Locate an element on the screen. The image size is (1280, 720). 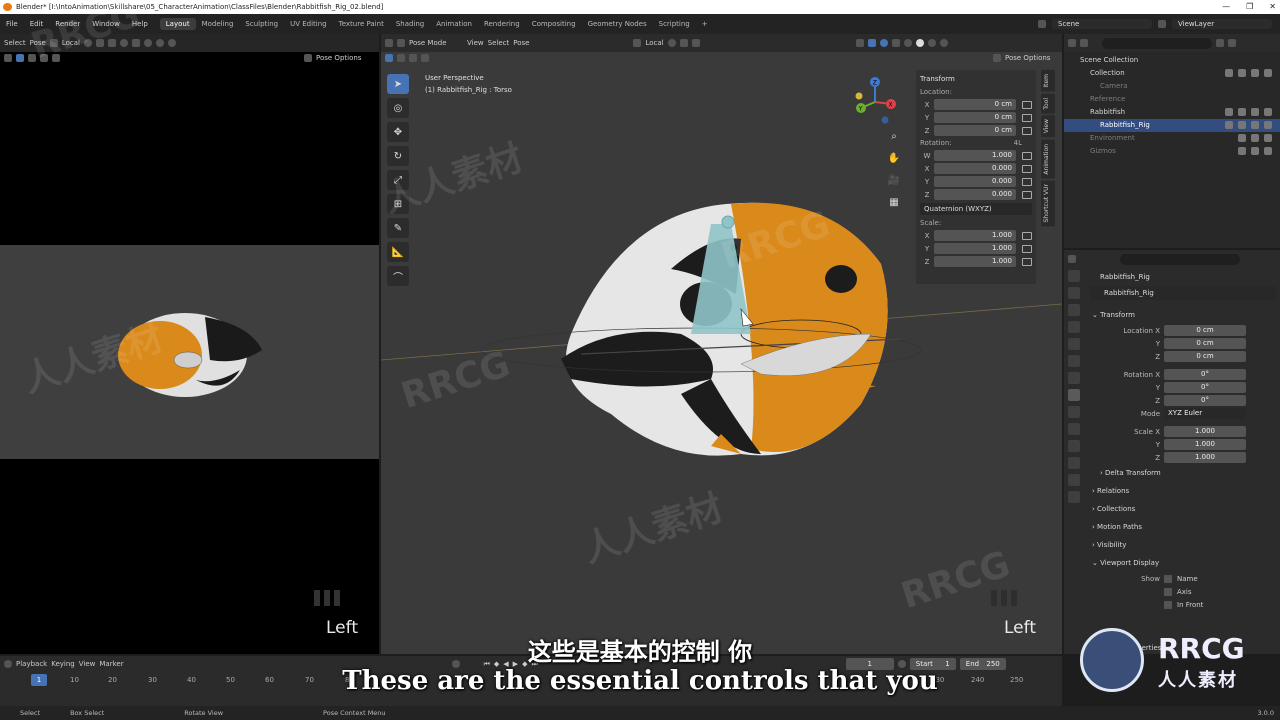
tab-modeling: Modeling is located at coordinates (218, 24).